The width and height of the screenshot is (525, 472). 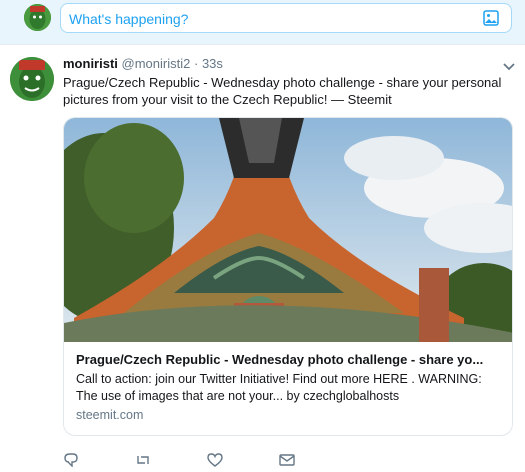 What do you see at coordinates (287, 460) in the screenshot?
I see `dm-icon` at bounding box center [287, 460].